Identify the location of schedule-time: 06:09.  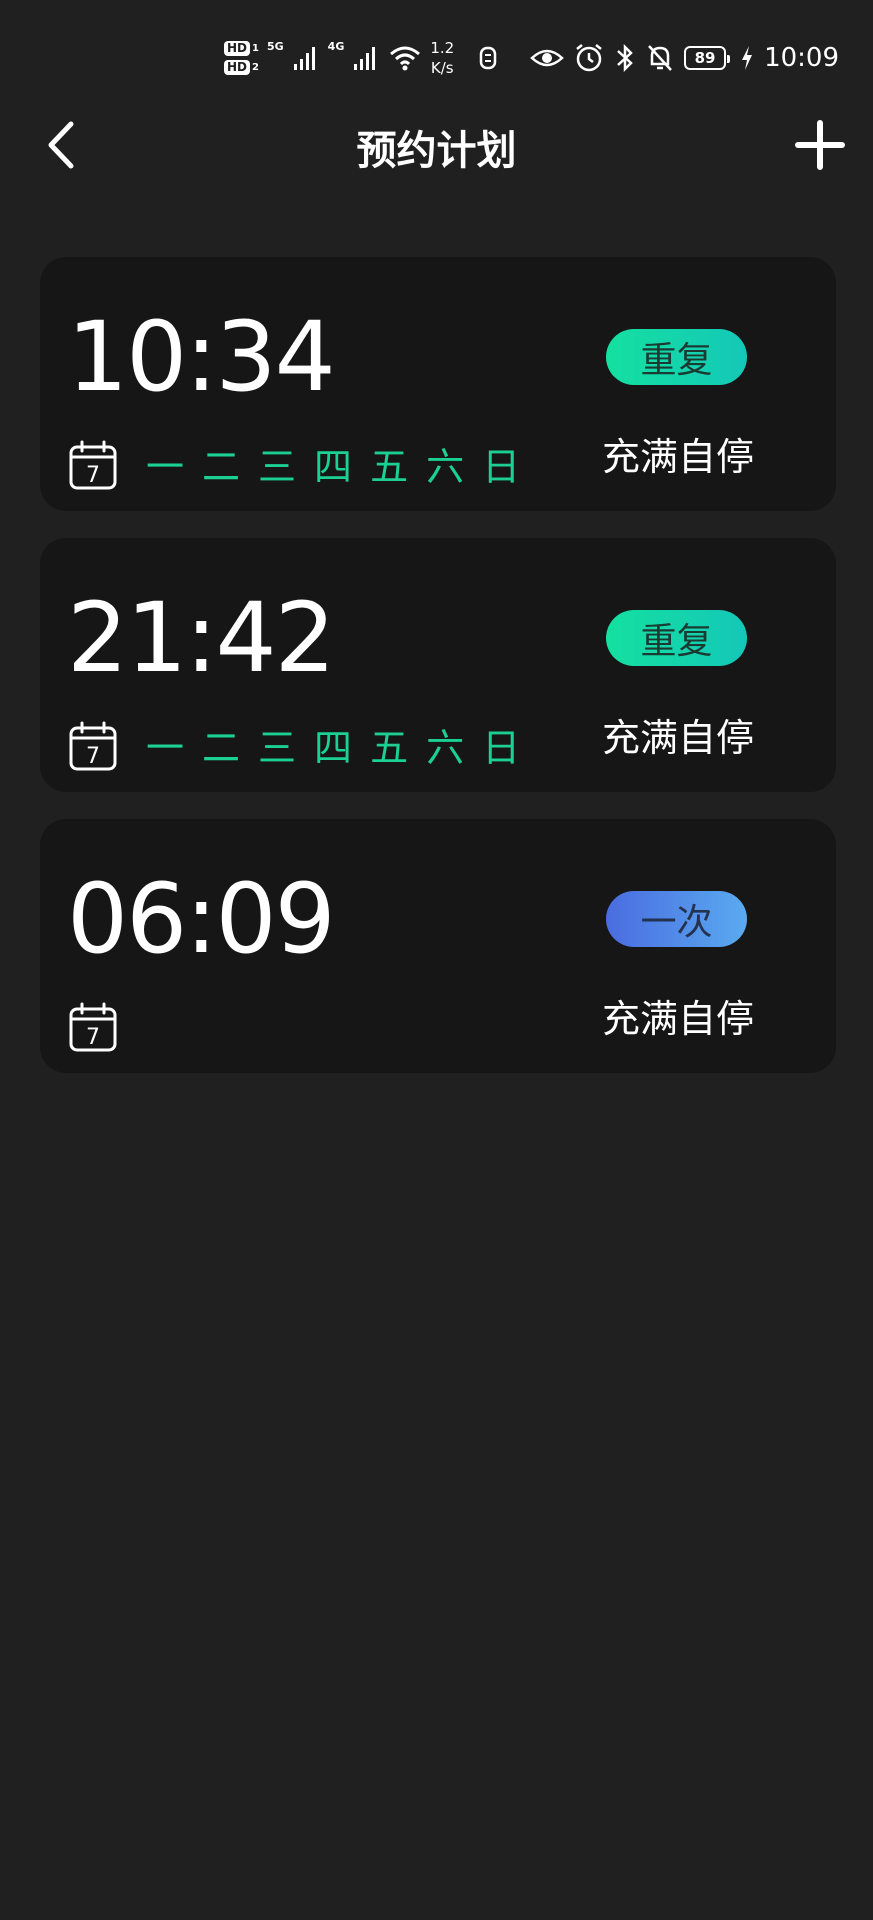
(201, 919).